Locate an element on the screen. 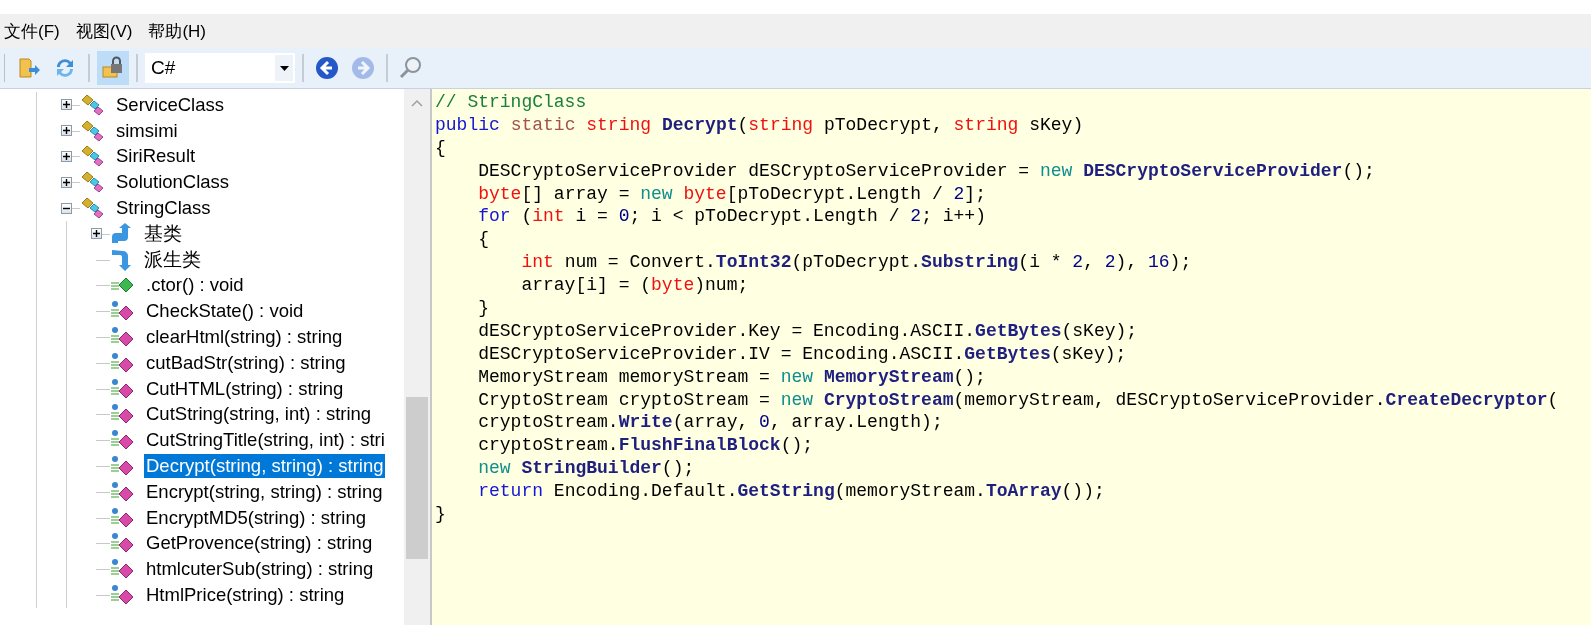  code-line: int num = Convert.ToInt32(pToDecrypt.Substring(i * 2, 2), 16); is located at coordinates (856, 263).